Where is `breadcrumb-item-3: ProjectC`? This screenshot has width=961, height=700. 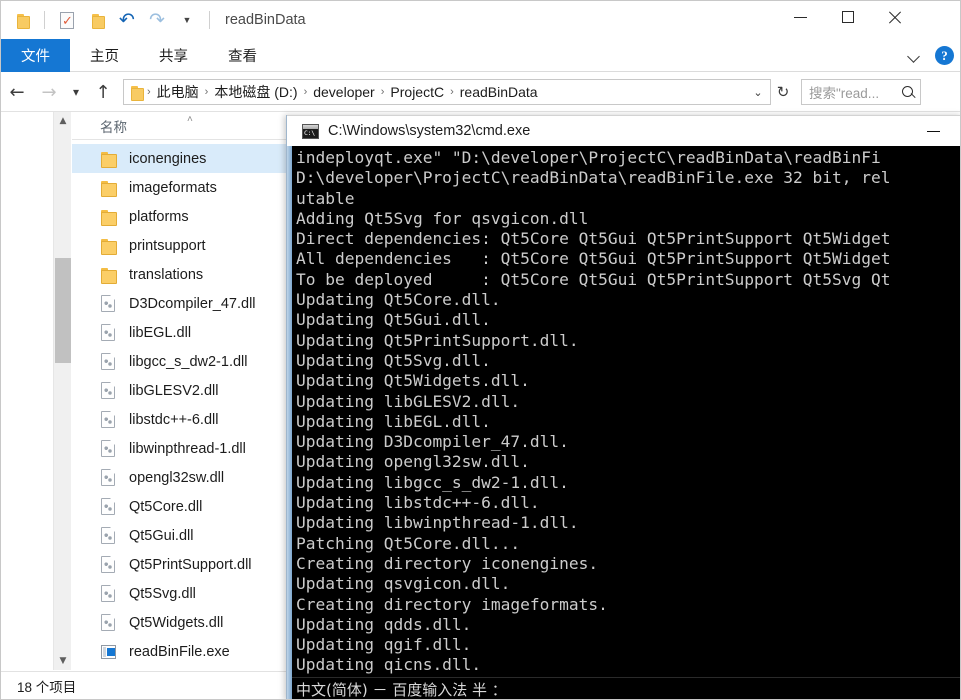
breadcrumb-item-3: ProjectC is located at coordinates (417, 92).